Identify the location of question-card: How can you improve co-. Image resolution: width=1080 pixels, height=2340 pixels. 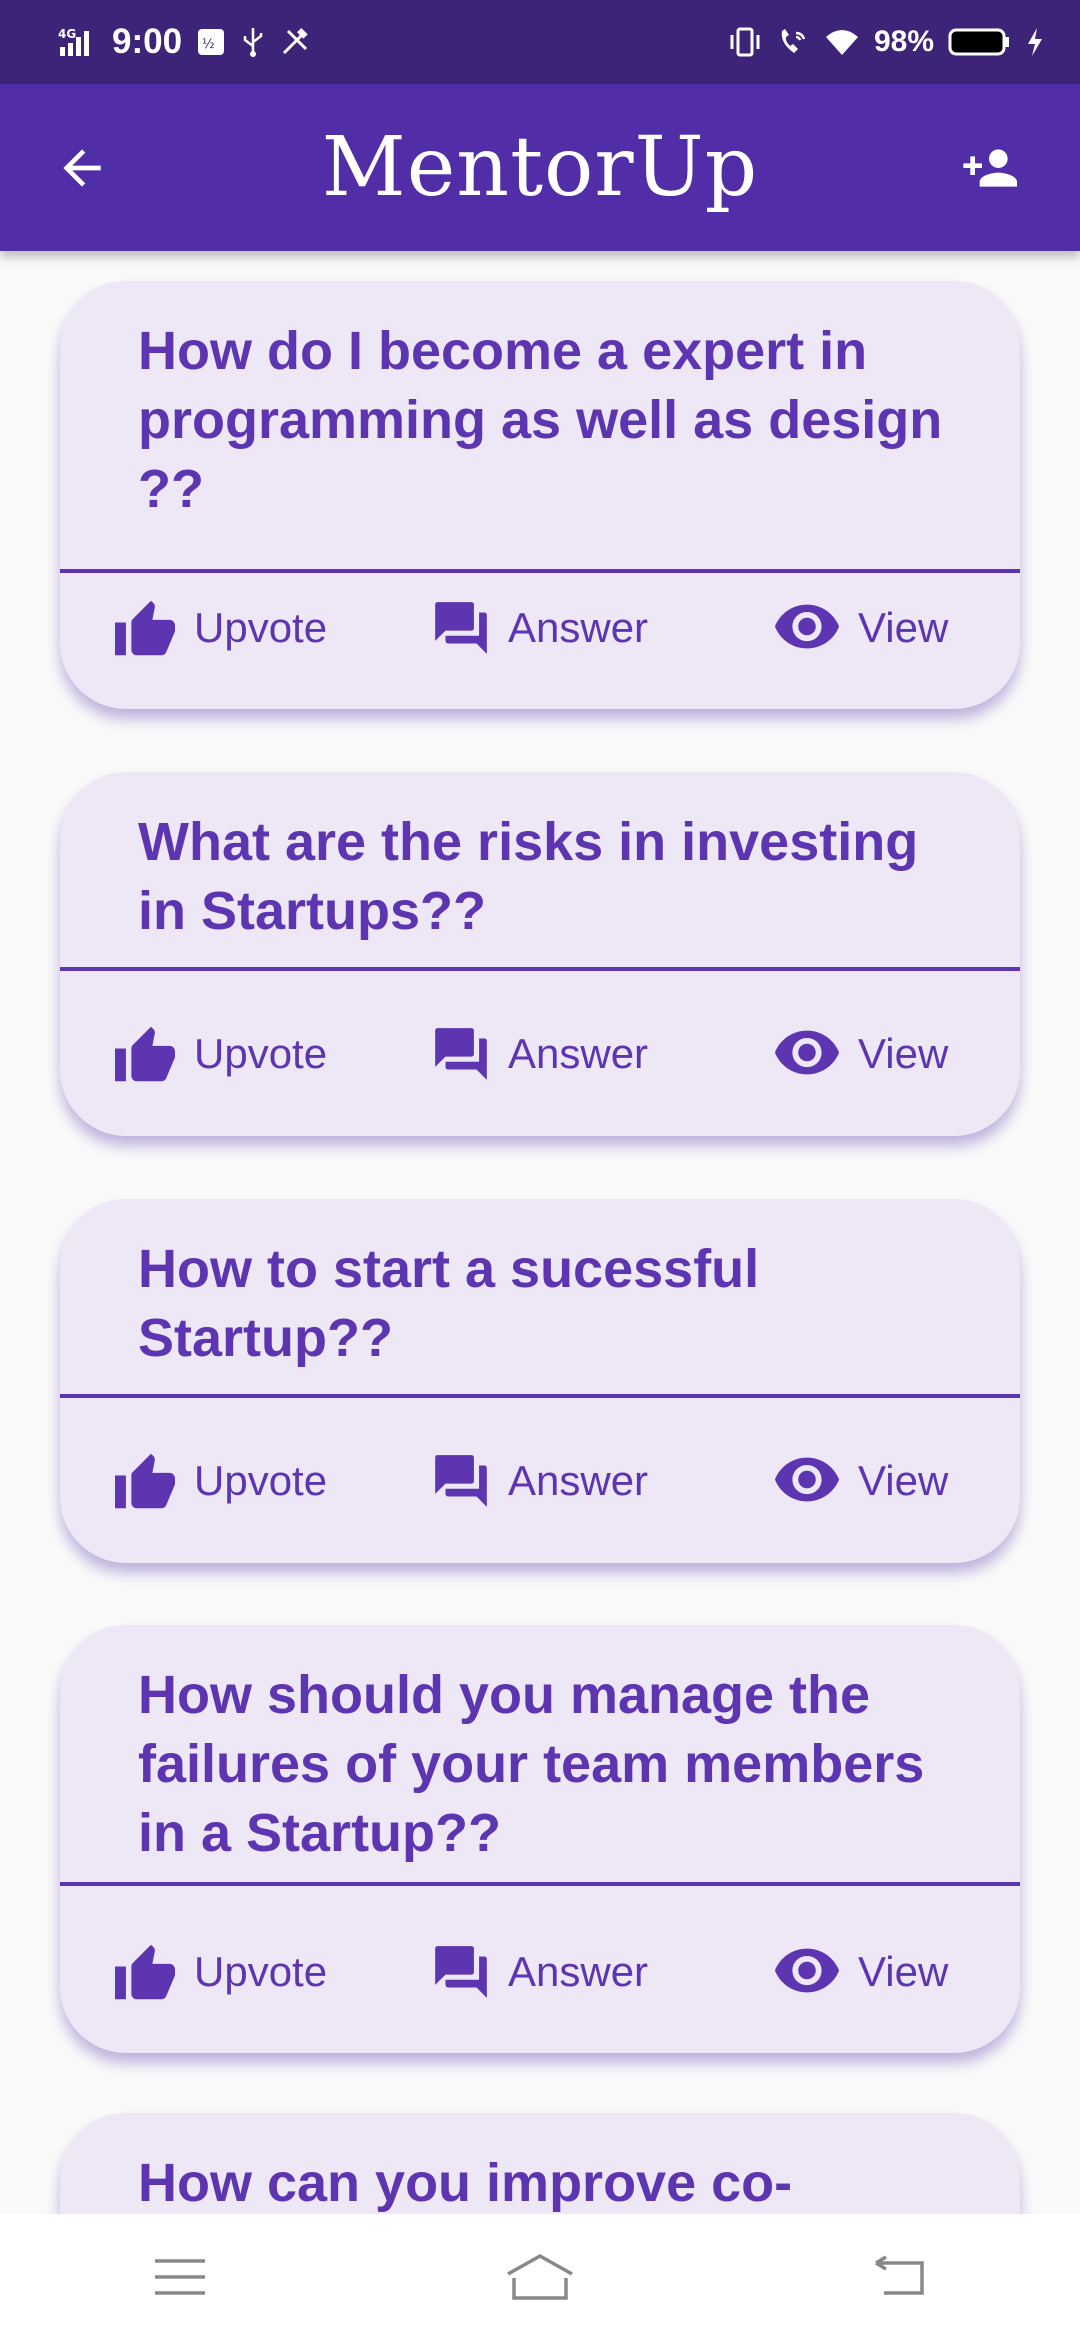
(540, 2163).